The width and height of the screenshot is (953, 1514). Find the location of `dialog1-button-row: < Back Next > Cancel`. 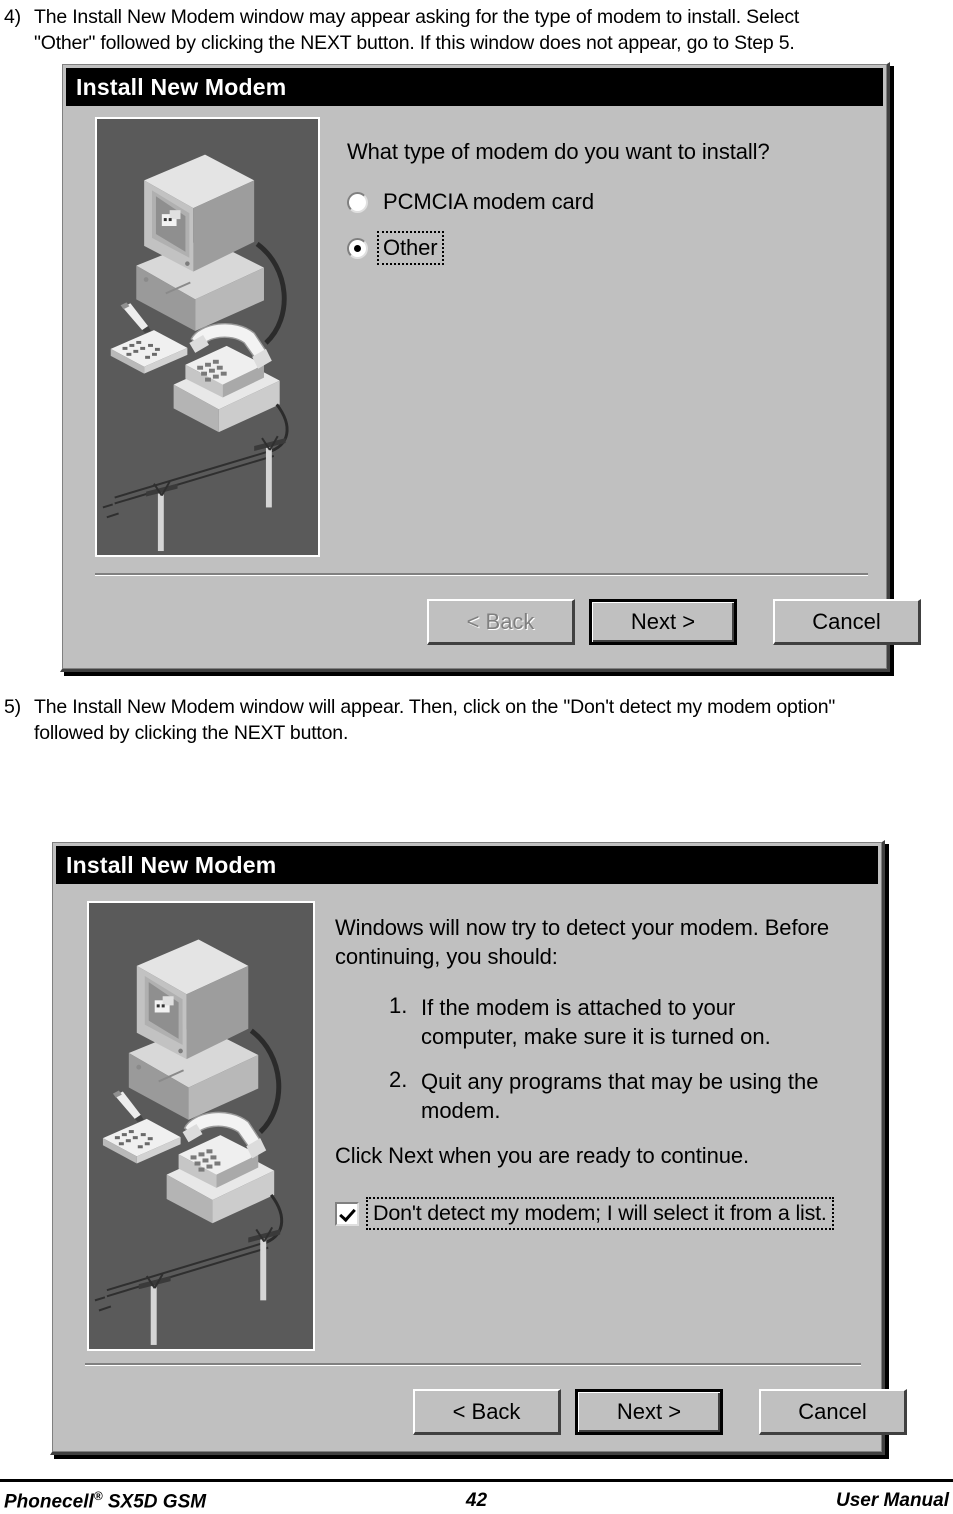

dialog1-button-row: < Back Next > Cancel is located at coordinates (674, 622).